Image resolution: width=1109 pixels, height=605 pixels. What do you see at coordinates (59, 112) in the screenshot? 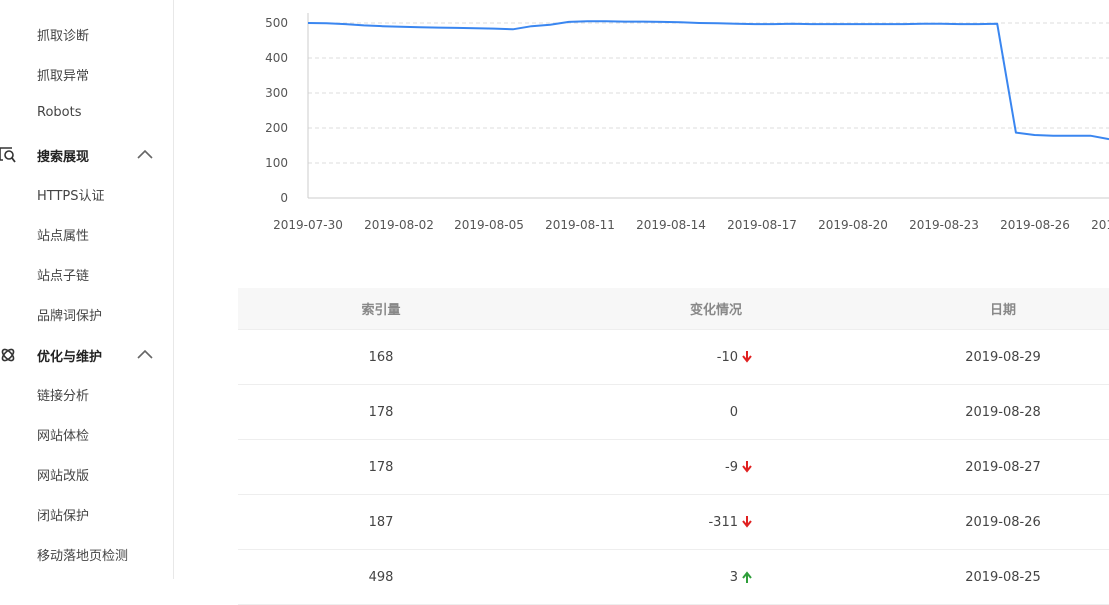
I see `nav-item-robots: Robots` at bounding box center [59, 112].